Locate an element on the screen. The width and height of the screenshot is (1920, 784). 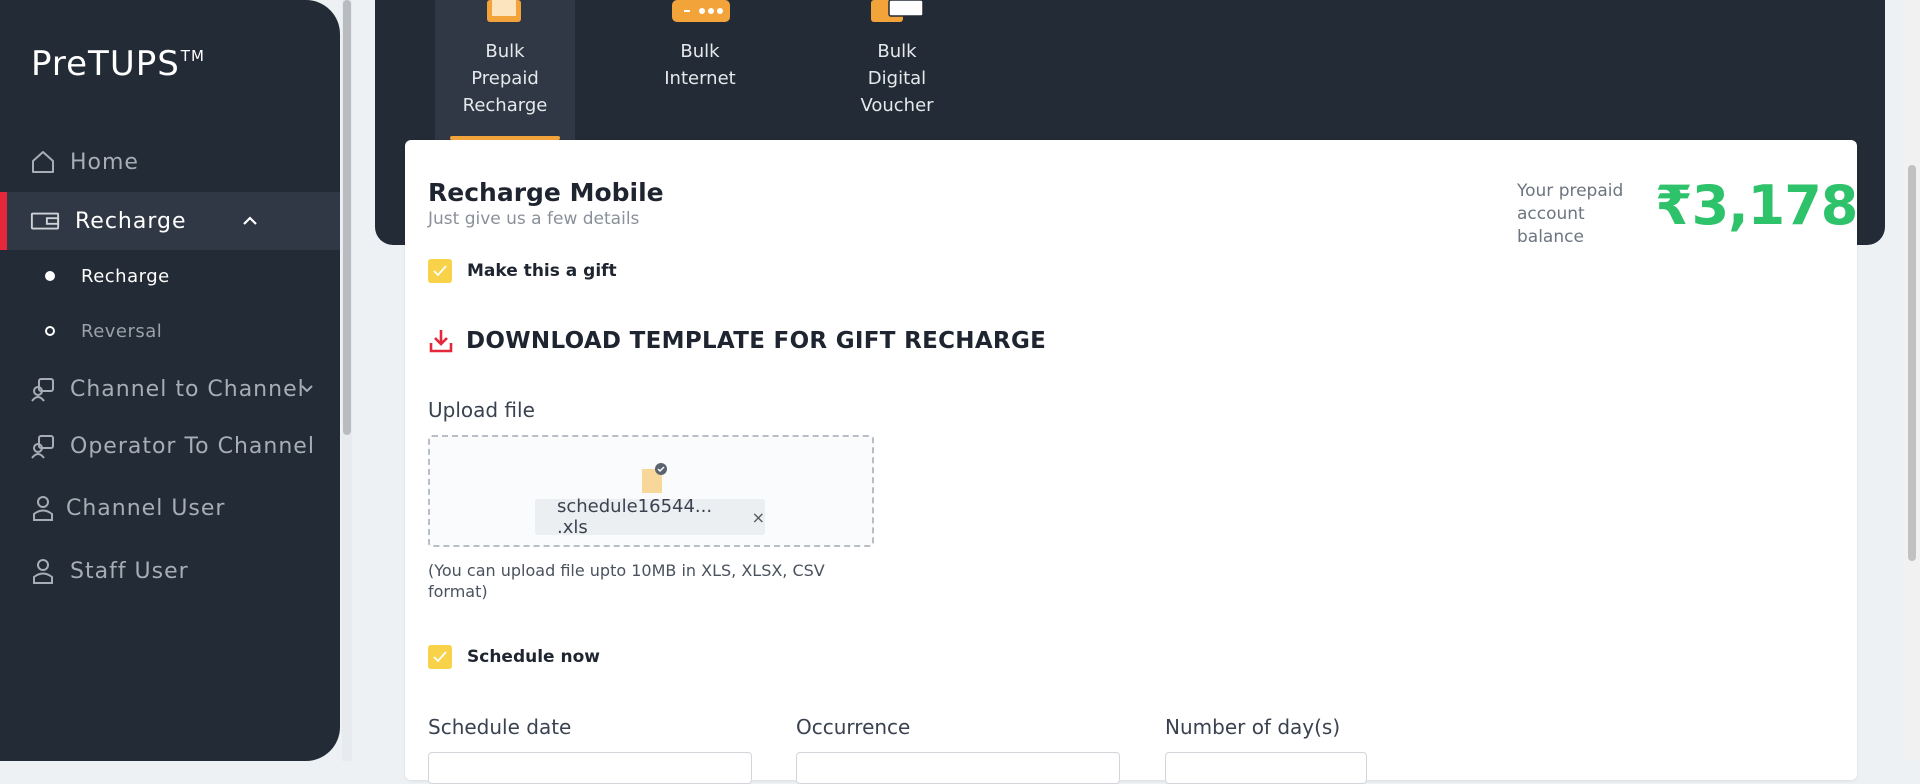
schedule-date-label: Schedule date is located at coordinates (500, 727).